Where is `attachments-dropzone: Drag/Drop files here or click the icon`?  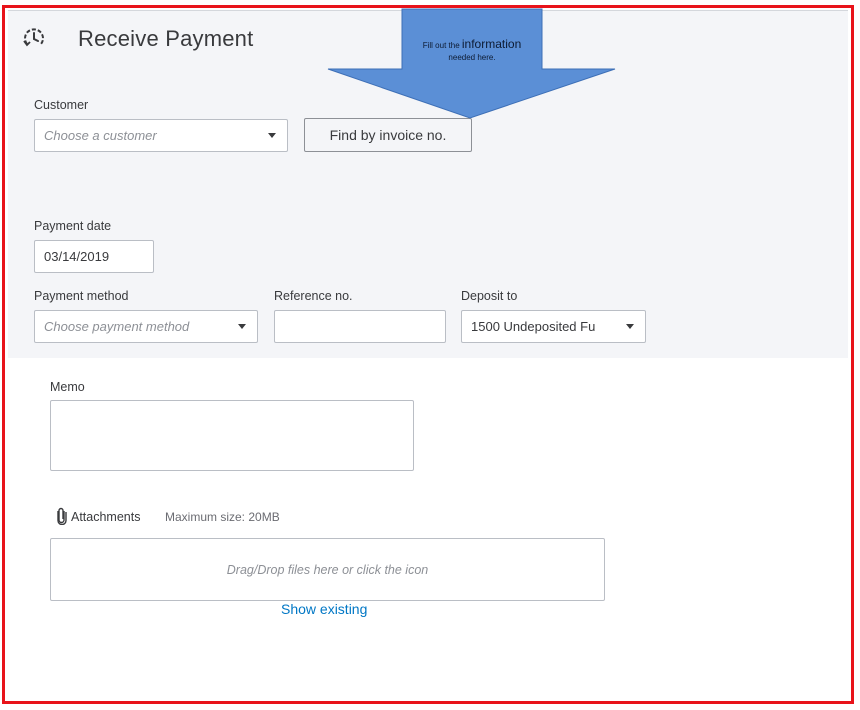
attachments-dropzone: Drag/Drop files here or click the icon is located at coordinates (327, 569).